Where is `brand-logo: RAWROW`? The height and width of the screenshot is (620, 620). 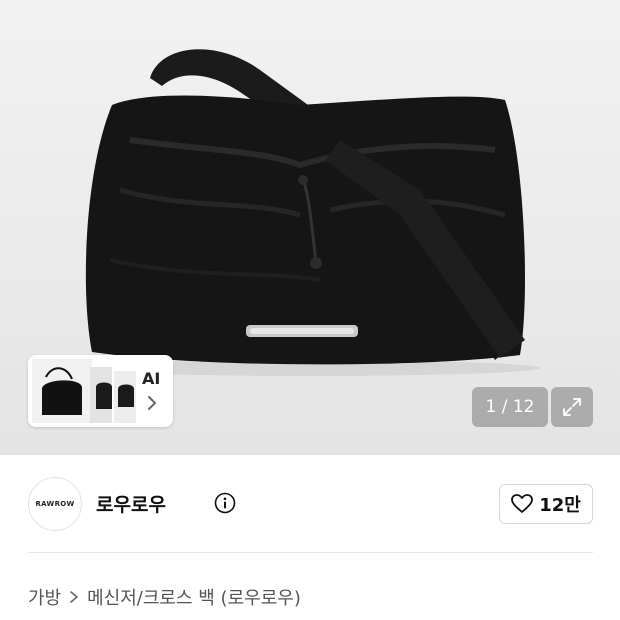 brand-logo: RAWROW is located at coordinates (55, 504).